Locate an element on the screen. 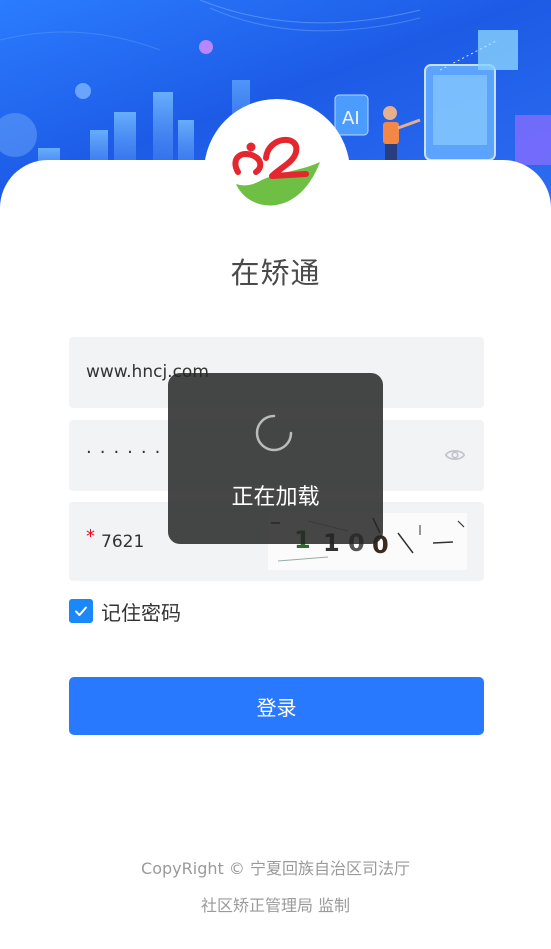  login-button: 登录 is located at coordinates (276, 706).